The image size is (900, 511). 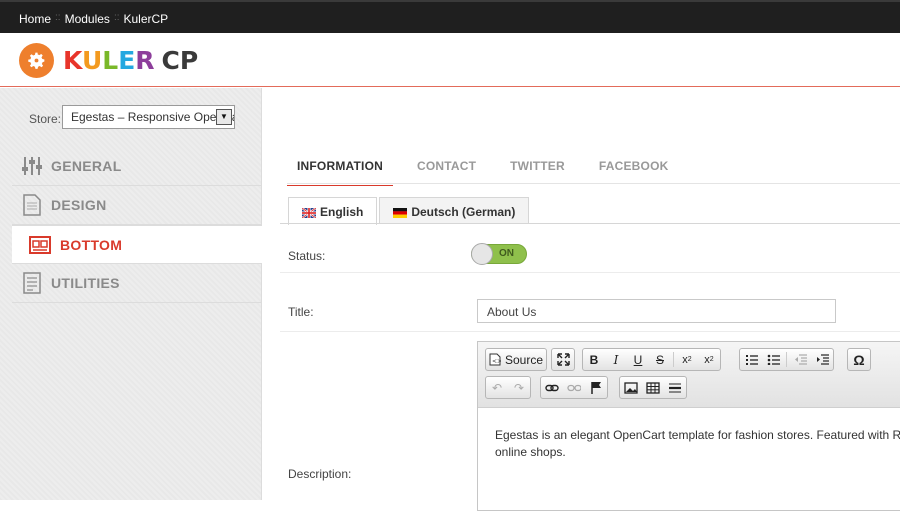 I want to click on outdent-icon, so click(x=800, y=359).